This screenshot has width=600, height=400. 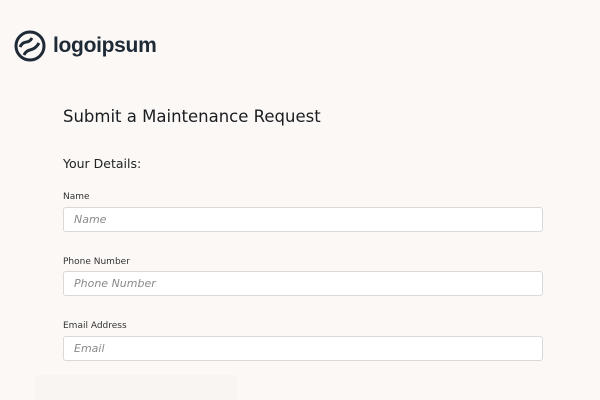 What do you see at coordinates (136, 387) in the screenshot?
I see `faint-panel` at bounding box center [136, 387].